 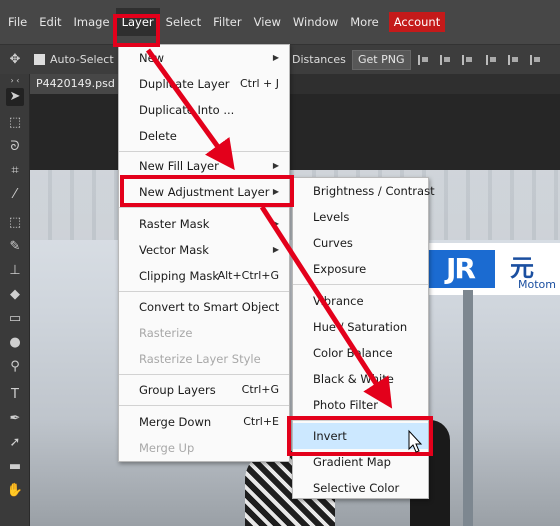 What do you see at coordinates (417, 22) in the screenshot?
I see `account-button: Account` at bounding box center [417, 22].